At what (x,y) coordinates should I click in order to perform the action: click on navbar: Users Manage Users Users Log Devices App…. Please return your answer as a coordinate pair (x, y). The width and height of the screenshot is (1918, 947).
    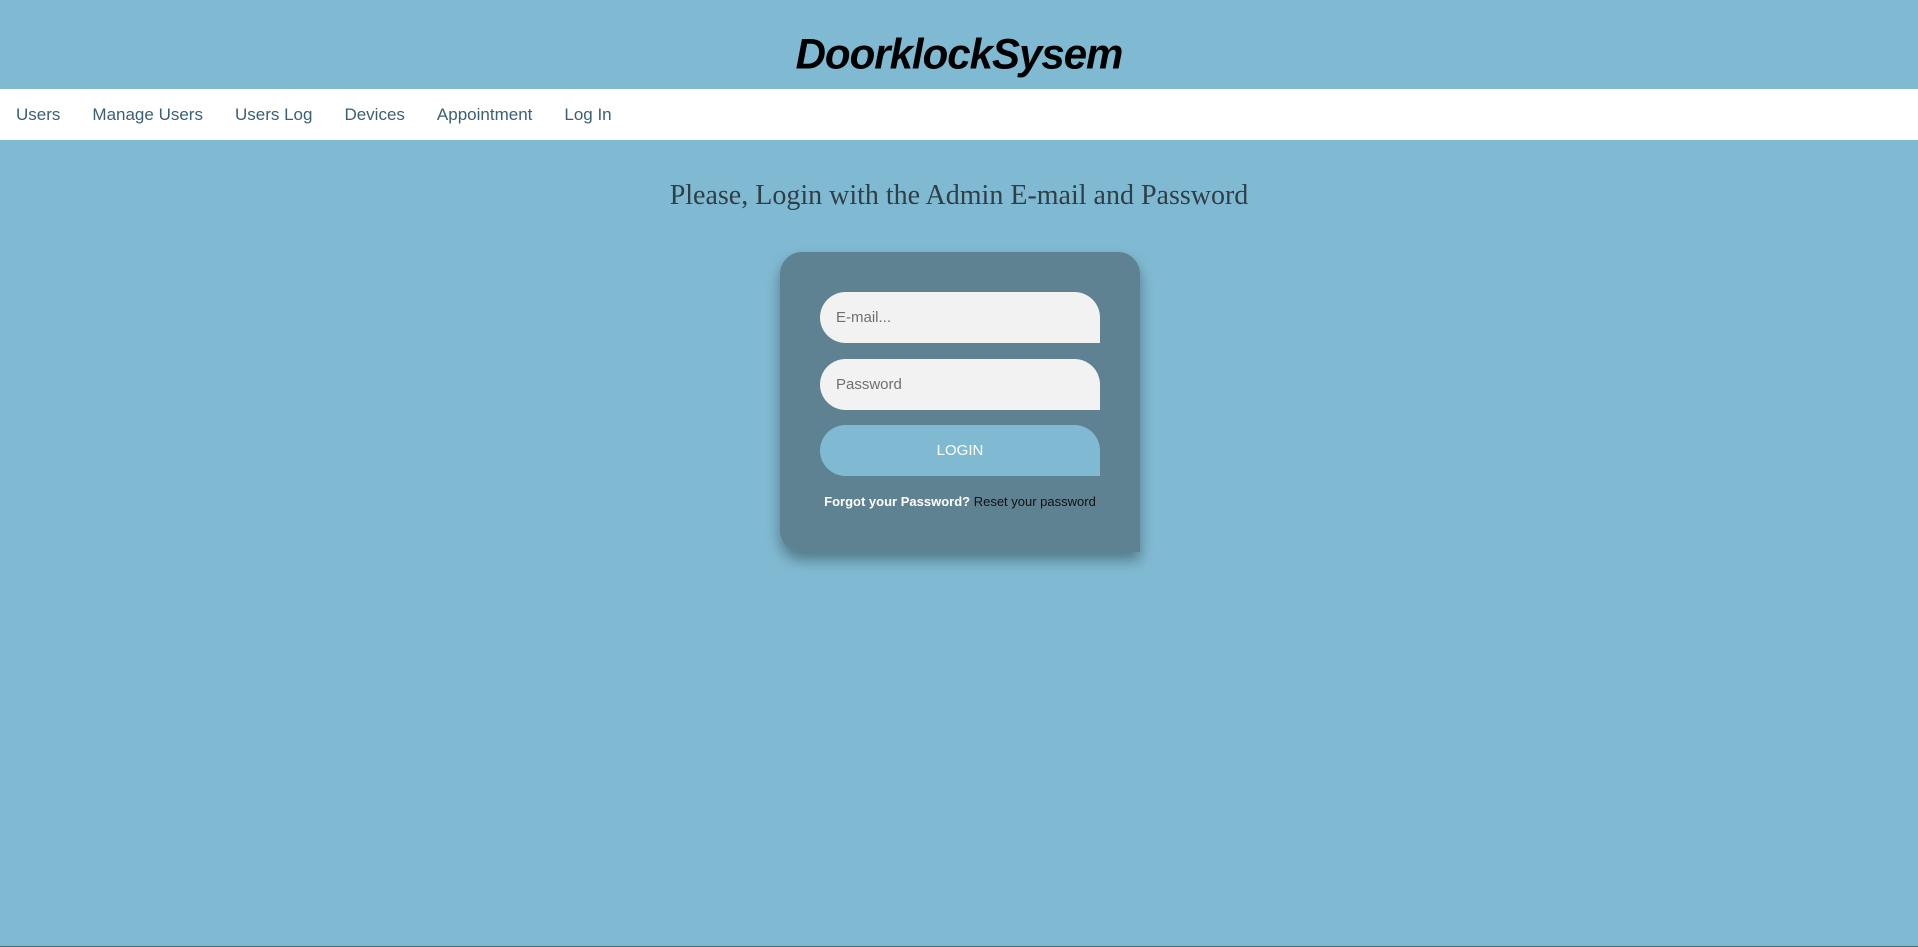
    Looking at the image, I should click on (959, 114).